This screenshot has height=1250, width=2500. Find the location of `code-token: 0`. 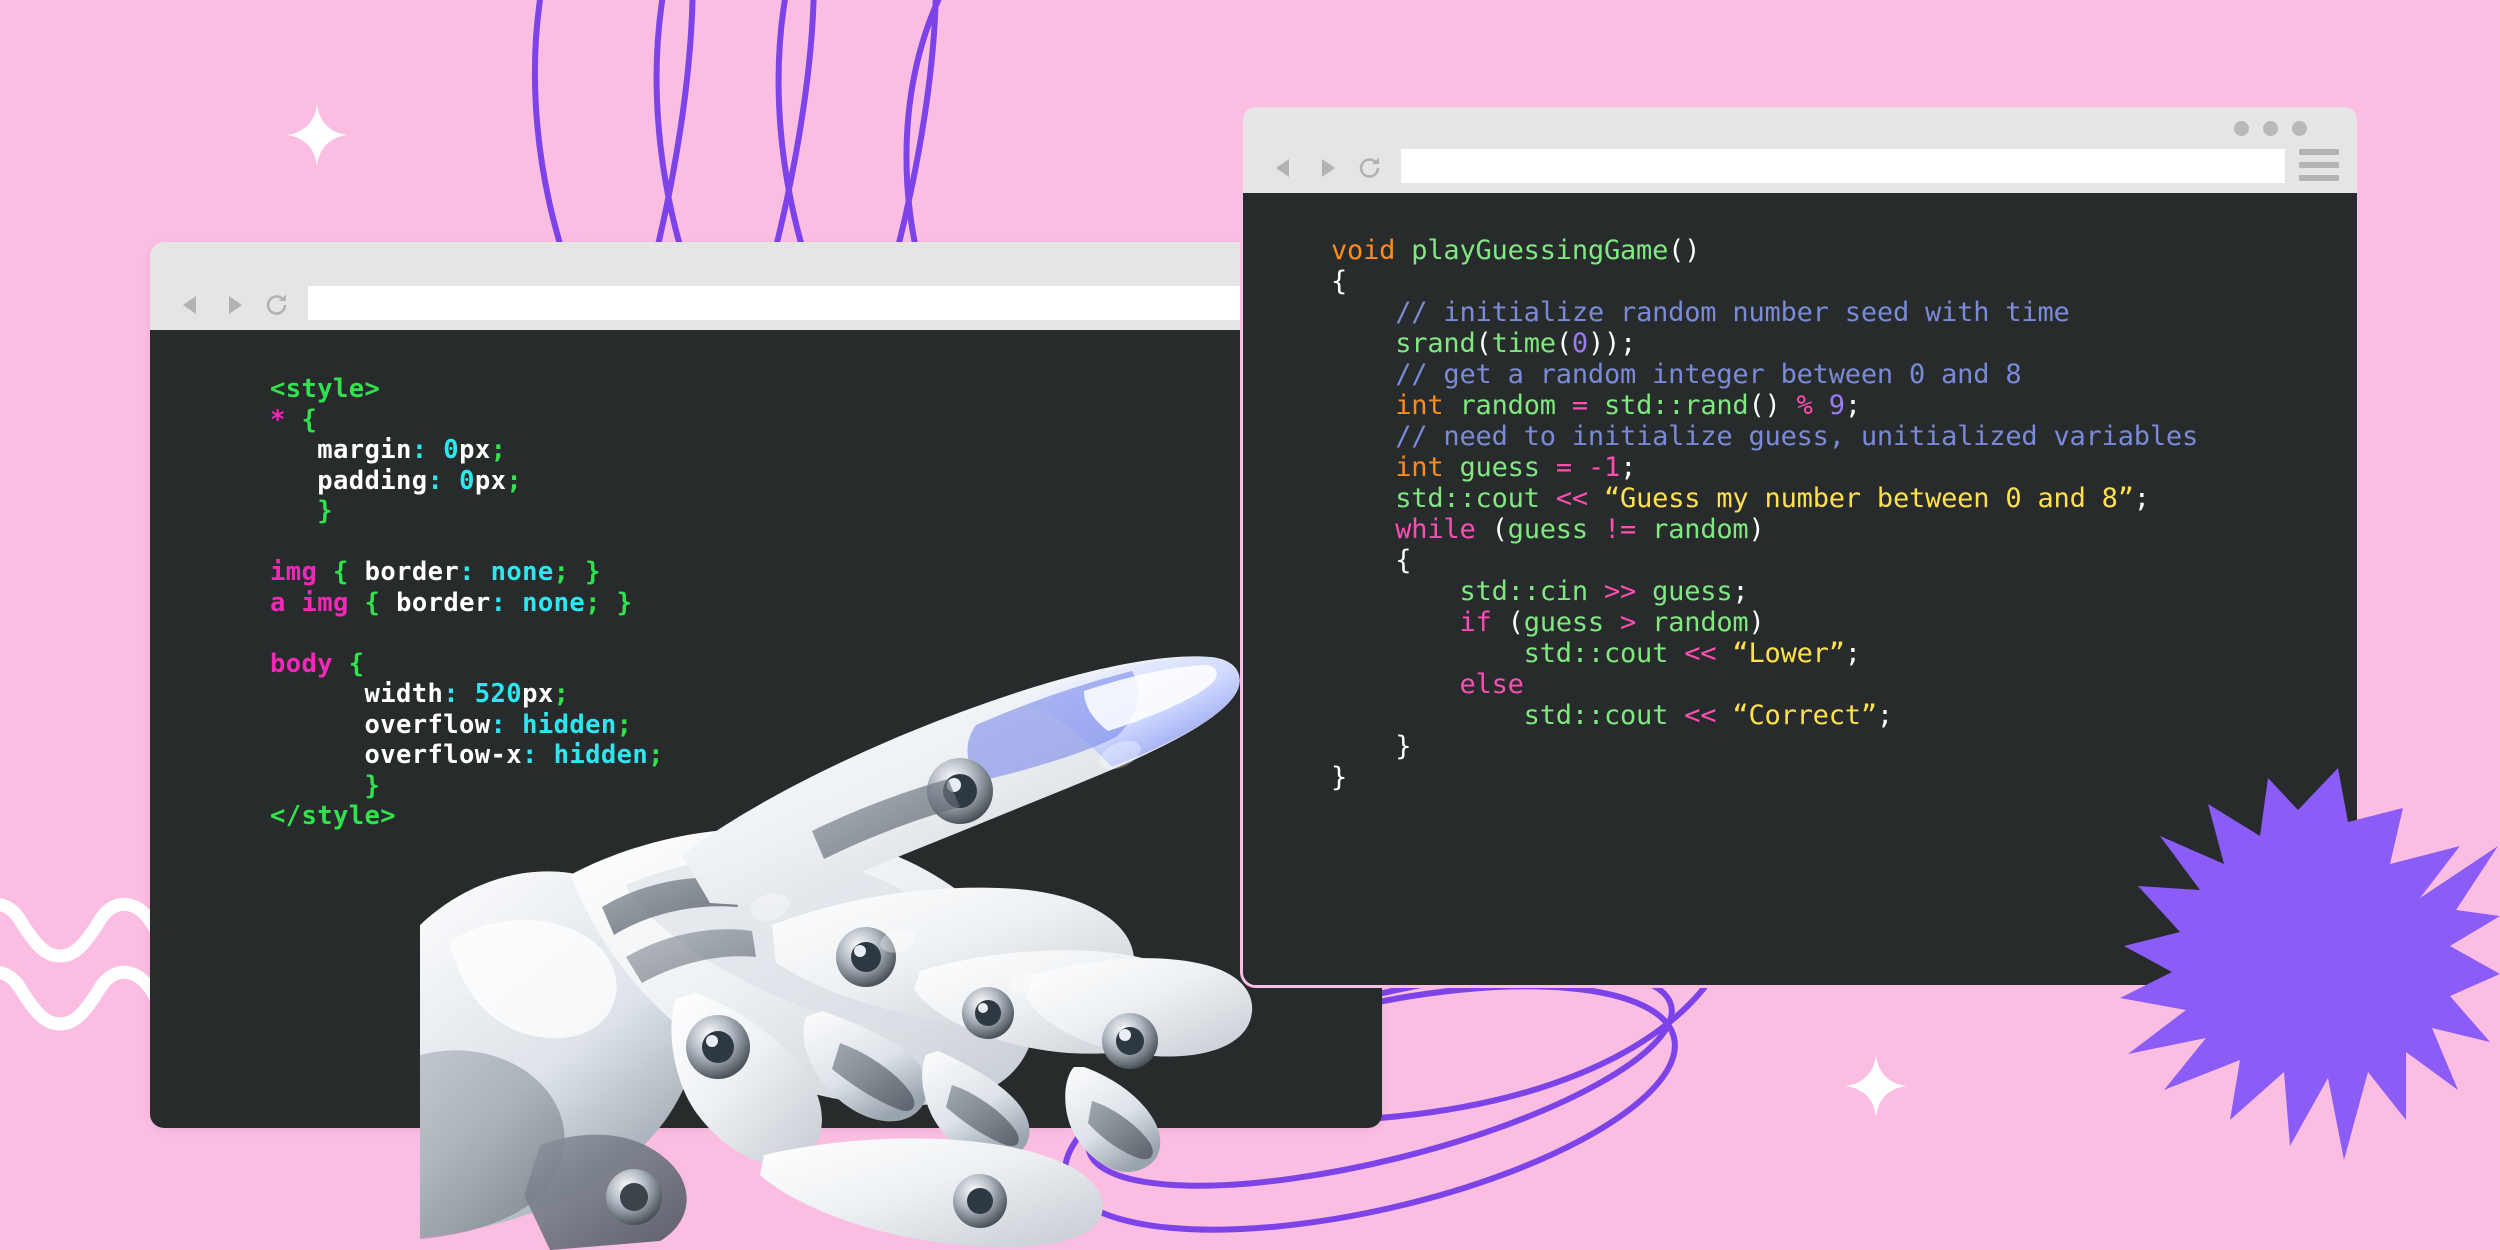

code-token: 0 is located at coordinates (467, 480).